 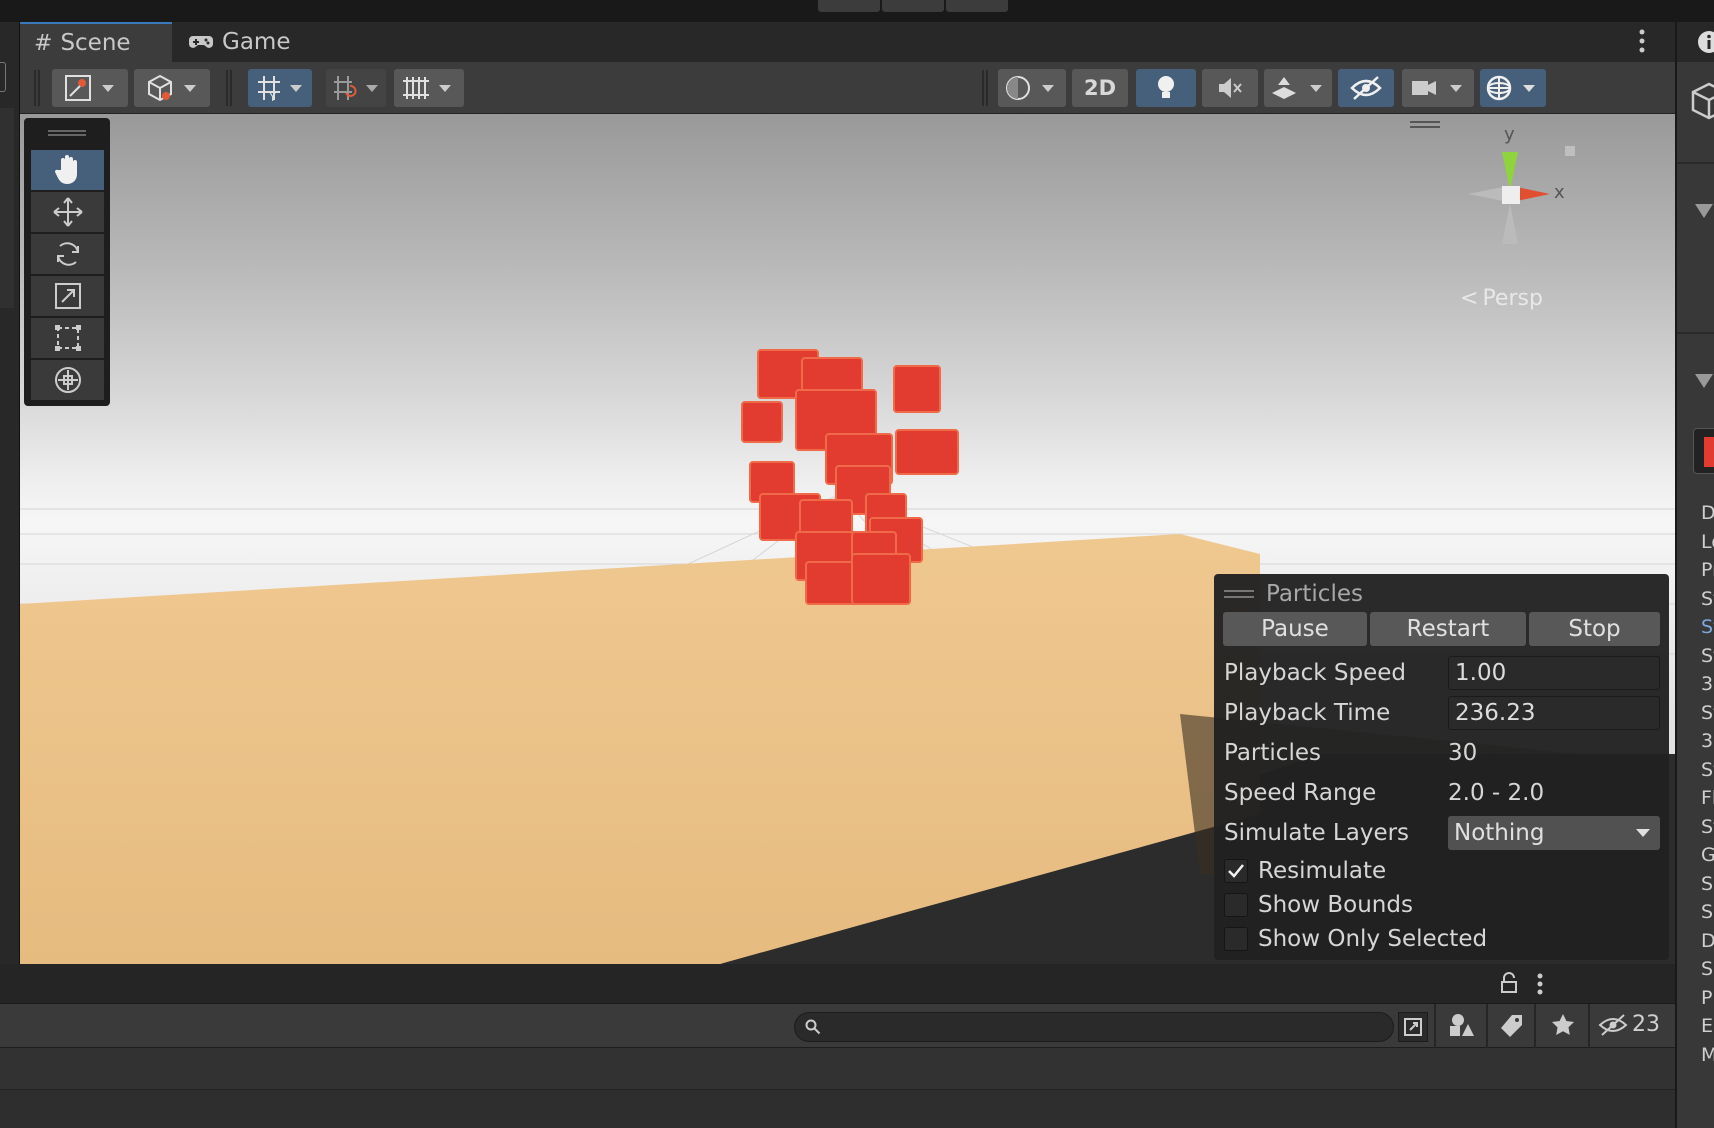 I want to click on grid-snap-toggle: Y, so click(x=280, y=88).